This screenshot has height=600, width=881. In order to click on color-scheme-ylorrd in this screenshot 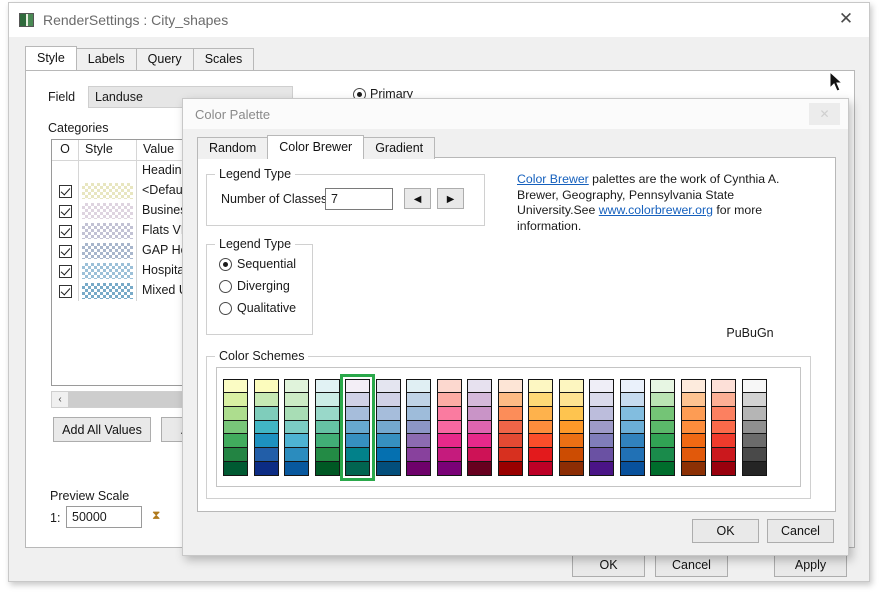, I will do `click(540, 427)`.